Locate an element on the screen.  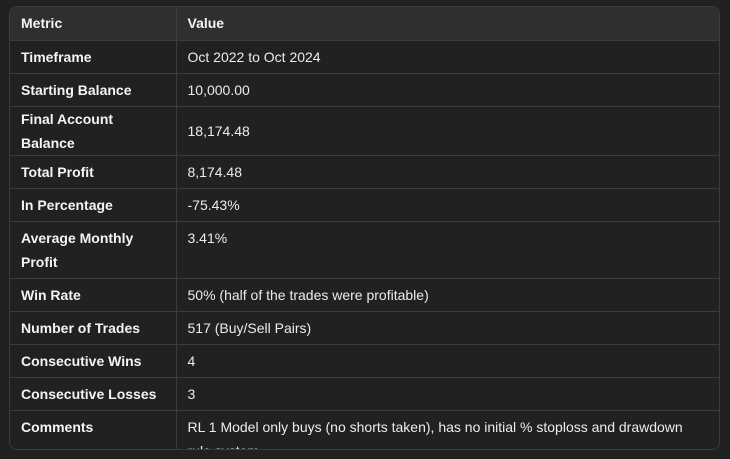
header-value: Value is located at coordinates (447, 24).